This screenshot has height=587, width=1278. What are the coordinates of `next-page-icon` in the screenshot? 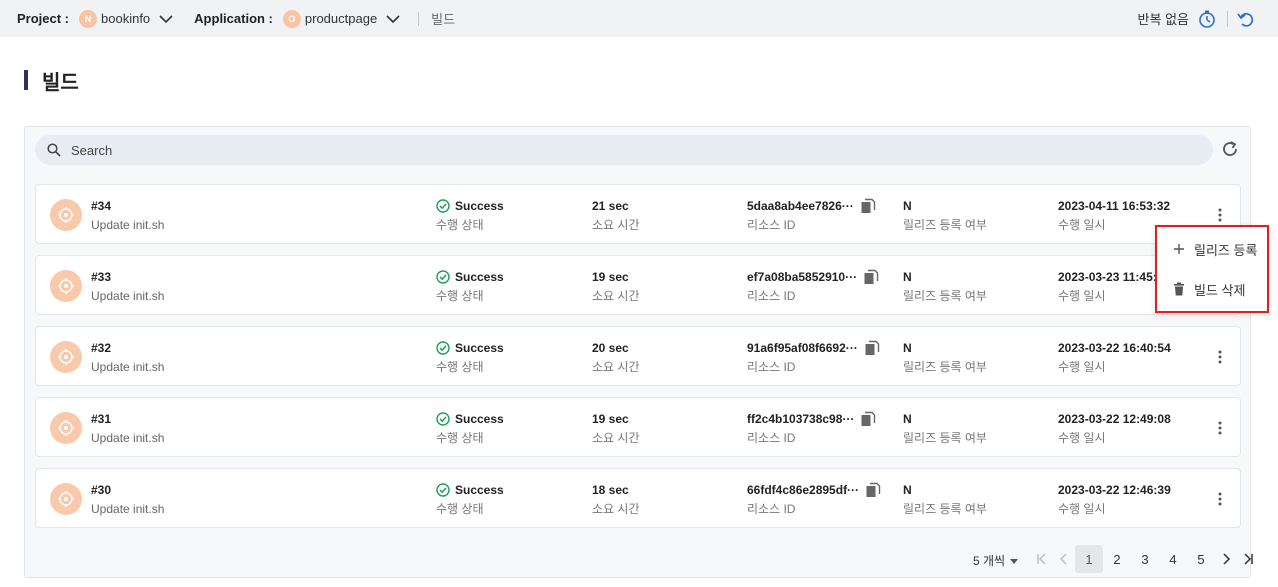 It's located at (1226, 559).